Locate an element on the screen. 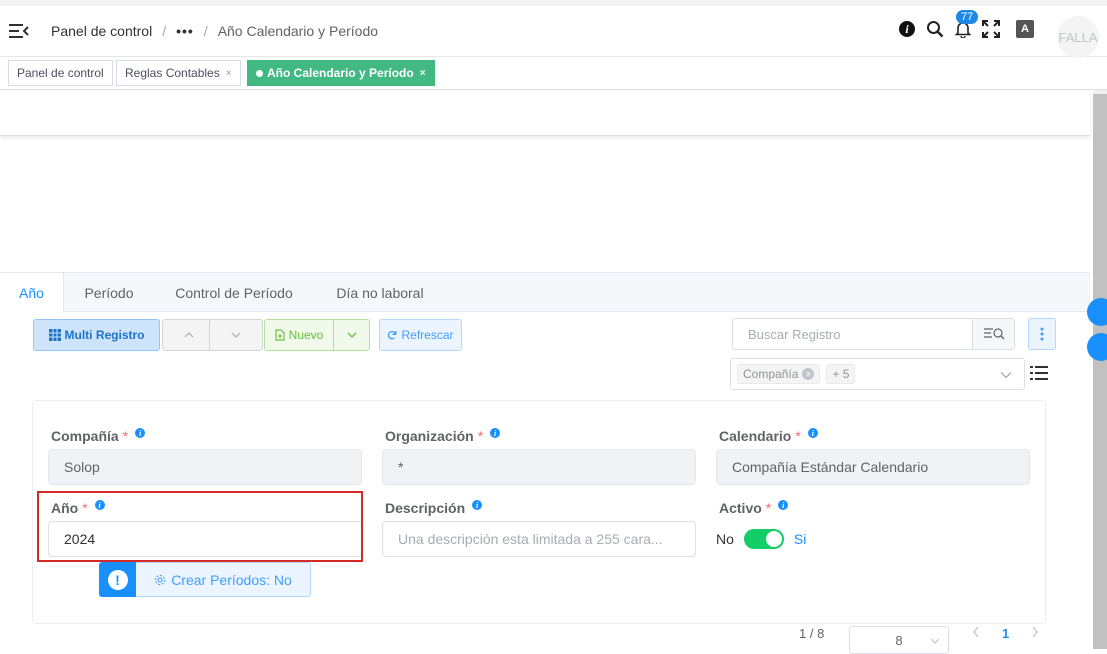 Image resolution: width=1107 pixels, height=654 pixels. scrollbar is located at coordinates (1100, 369).